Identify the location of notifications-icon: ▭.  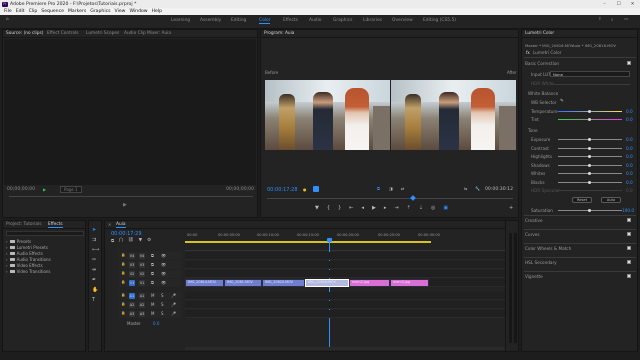
(626, 19).